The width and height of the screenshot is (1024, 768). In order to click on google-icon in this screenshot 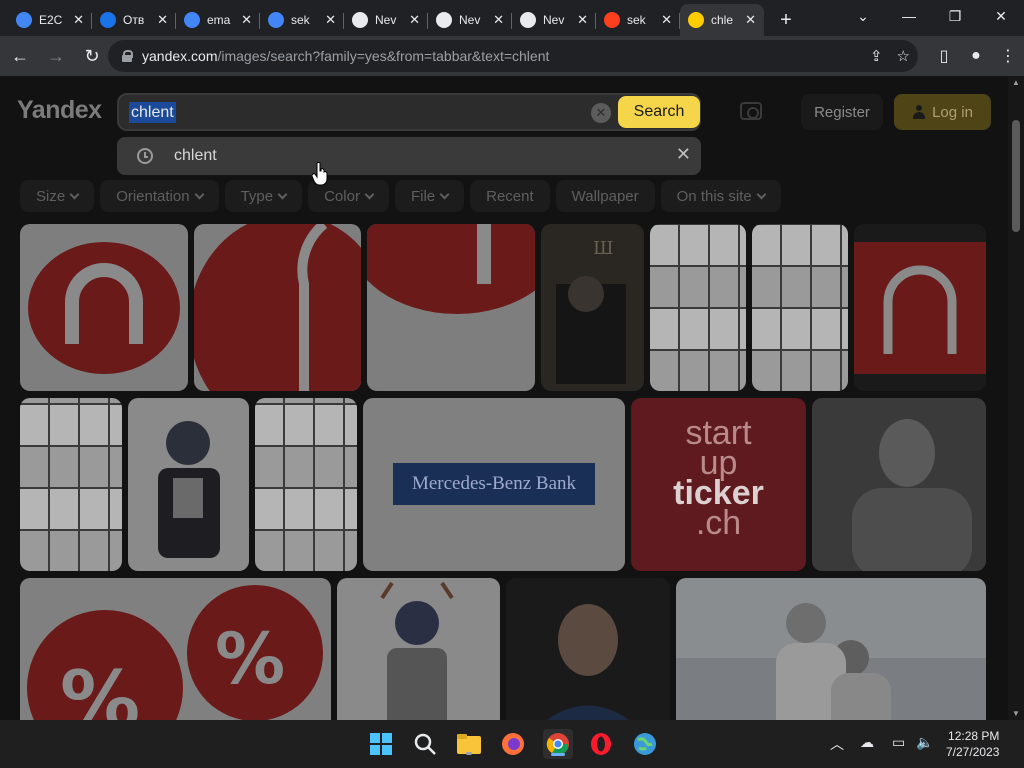, I will do `click(24, 20)`.